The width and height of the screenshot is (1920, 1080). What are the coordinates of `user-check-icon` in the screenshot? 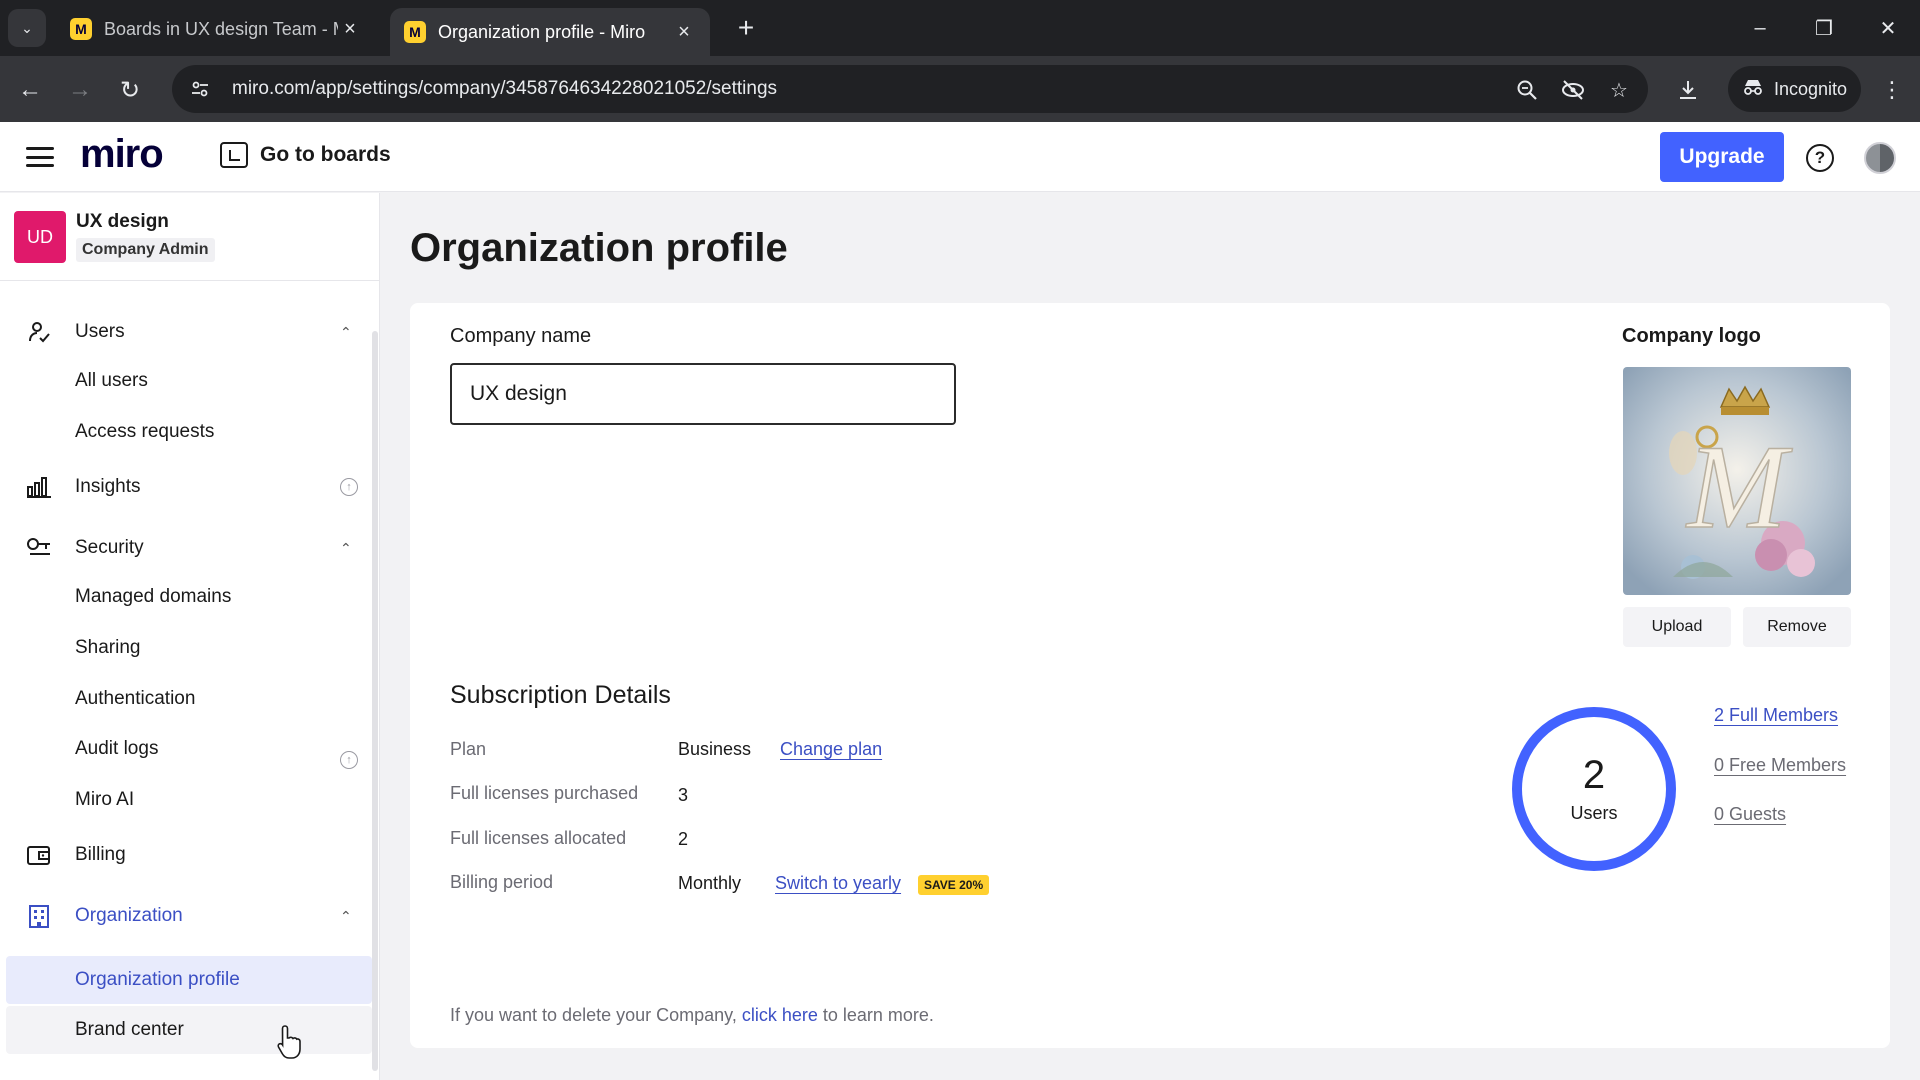 It's located at (39, 332).